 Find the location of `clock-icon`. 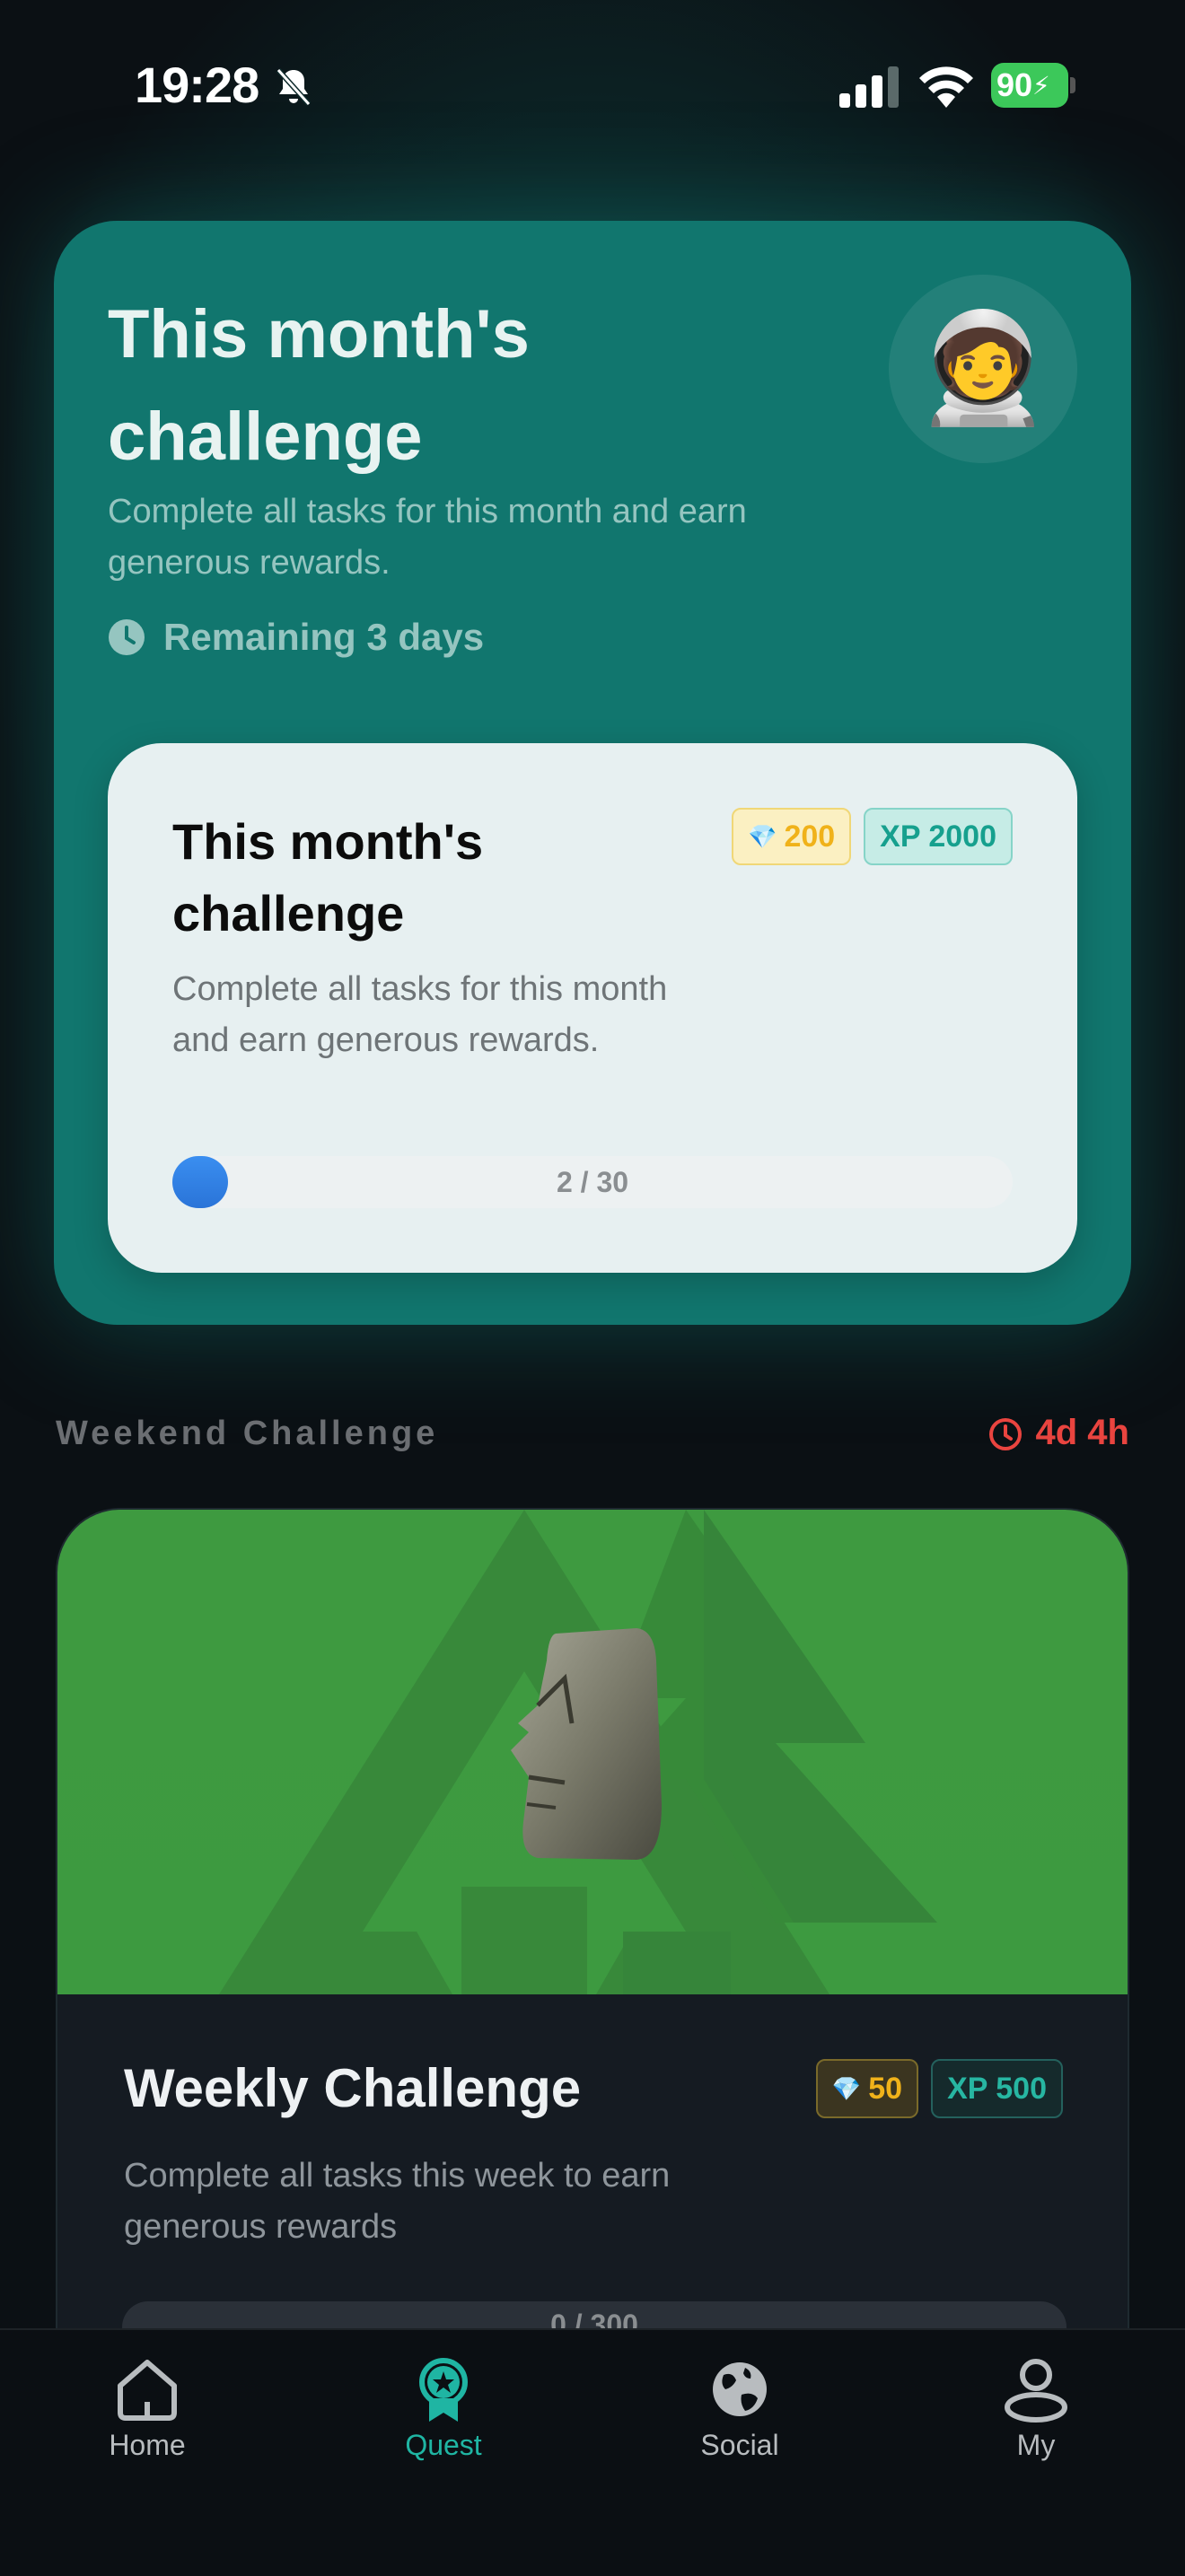

clock-icon is located at coordinates (127, 637).